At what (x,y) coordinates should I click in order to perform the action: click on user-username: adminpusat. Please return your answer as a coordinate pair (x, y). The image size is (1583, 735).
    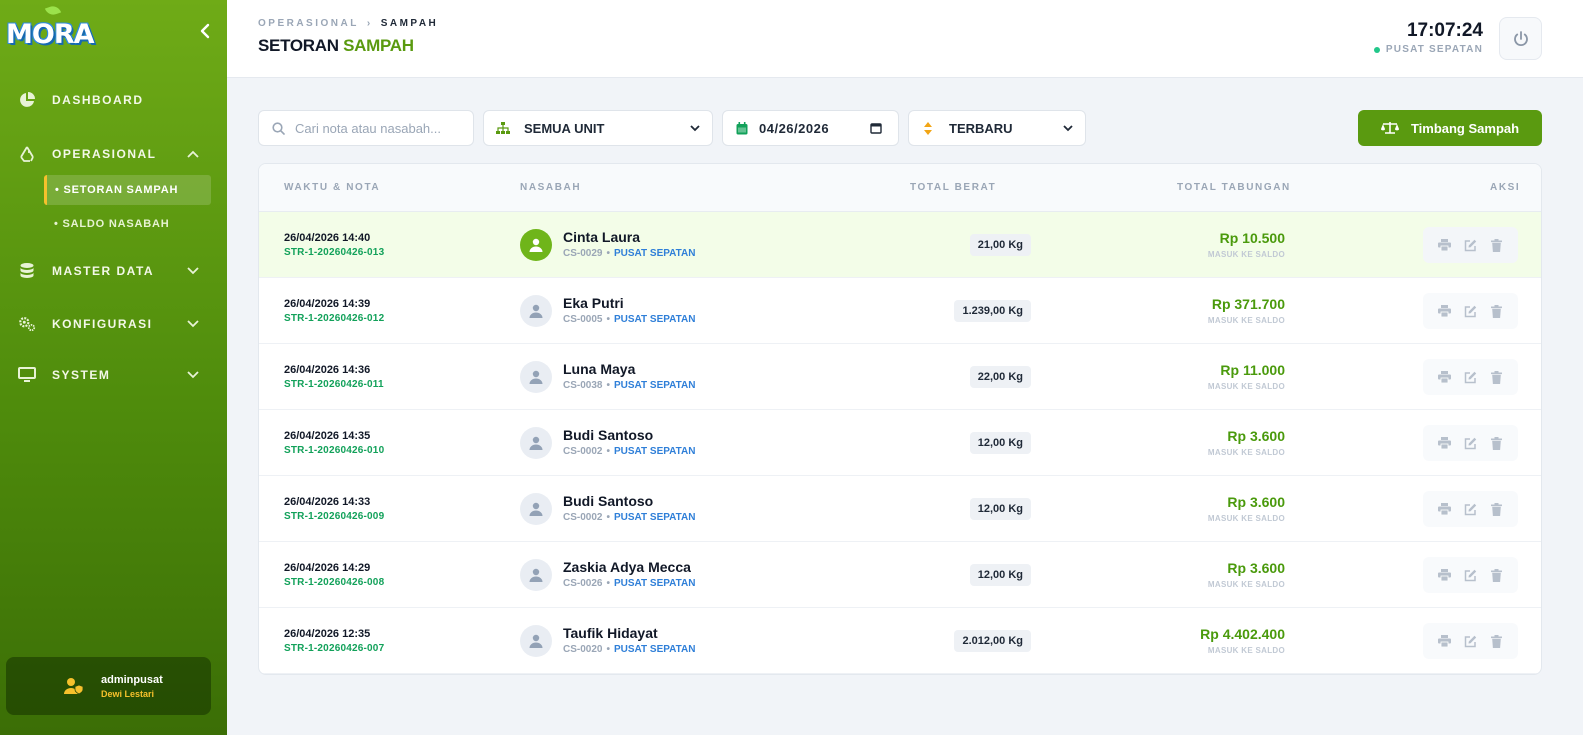
    Looking at the image, I should click on (132, 680).